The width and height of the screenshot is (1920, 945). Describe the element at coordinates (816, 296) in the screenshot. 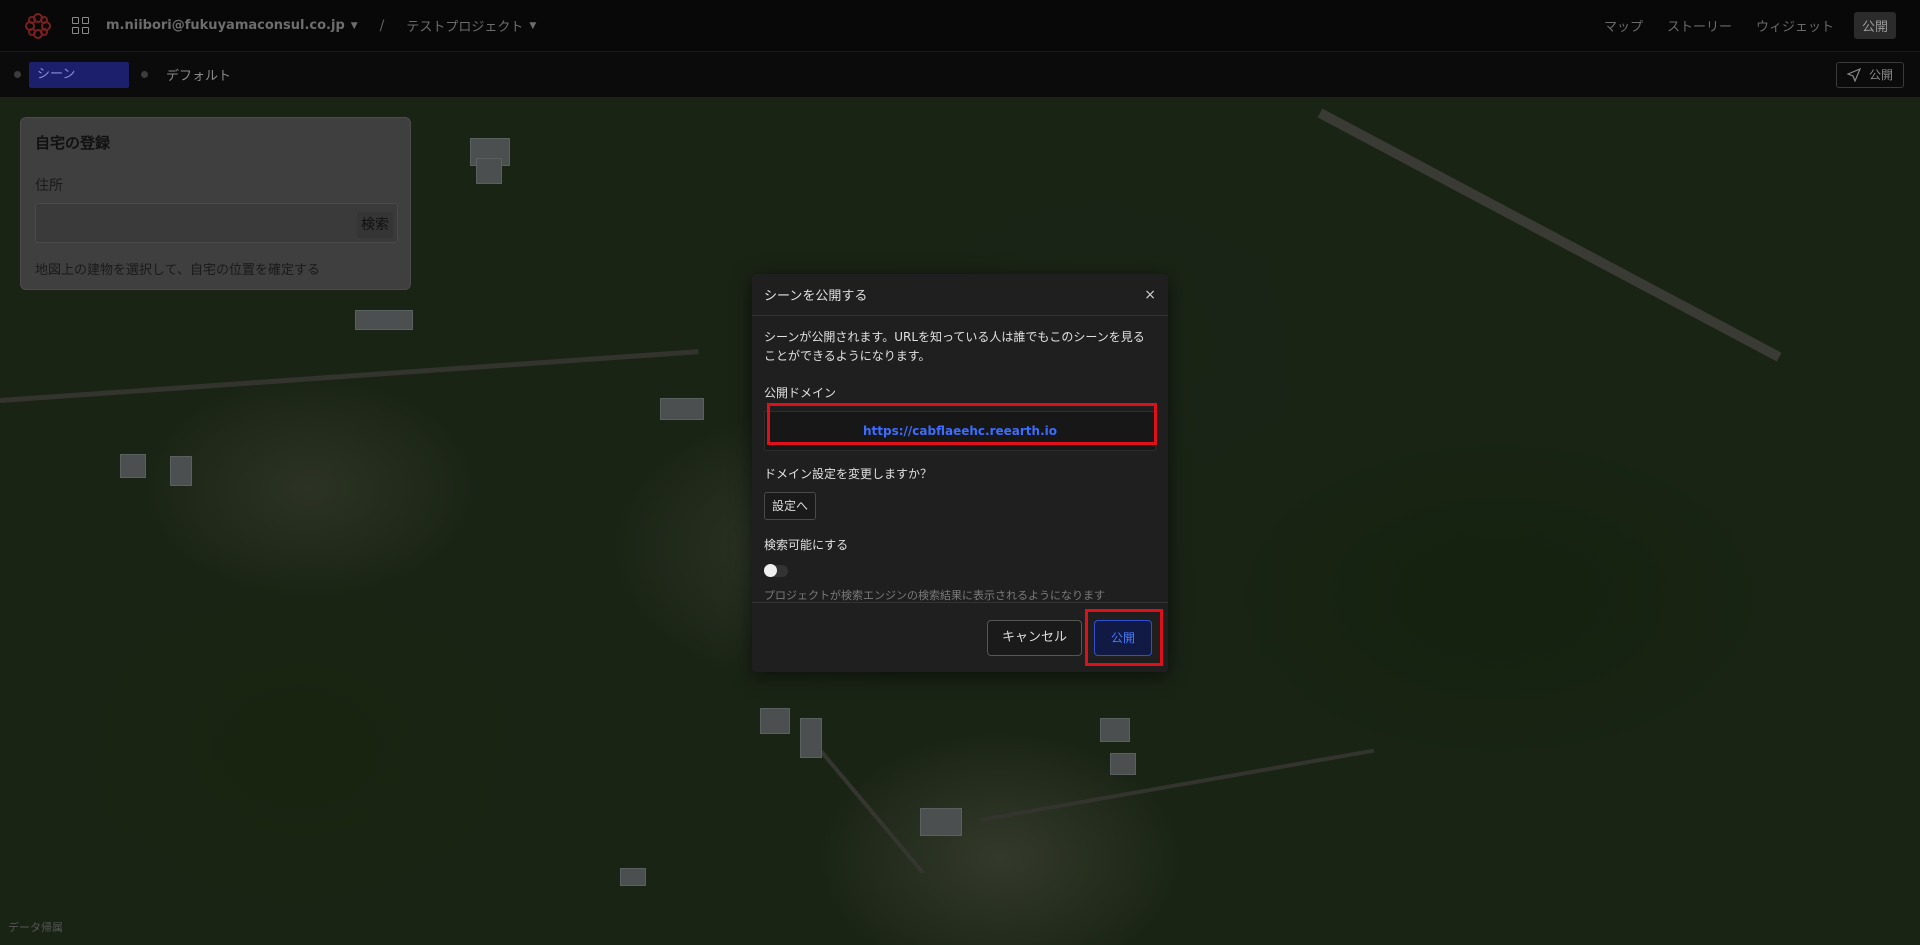

I see `dialog-title: シーンを公開する` at that location.